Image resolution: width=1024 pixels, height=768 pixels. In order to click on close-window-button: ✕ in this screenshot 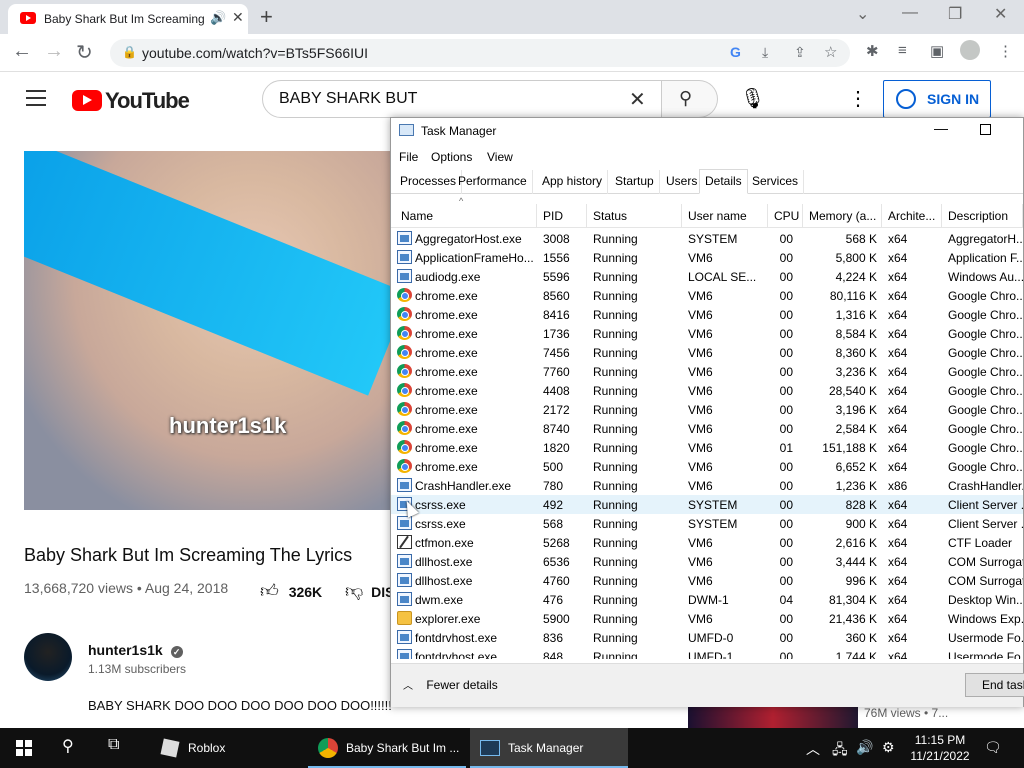, I will do `click(1000, 14)`.